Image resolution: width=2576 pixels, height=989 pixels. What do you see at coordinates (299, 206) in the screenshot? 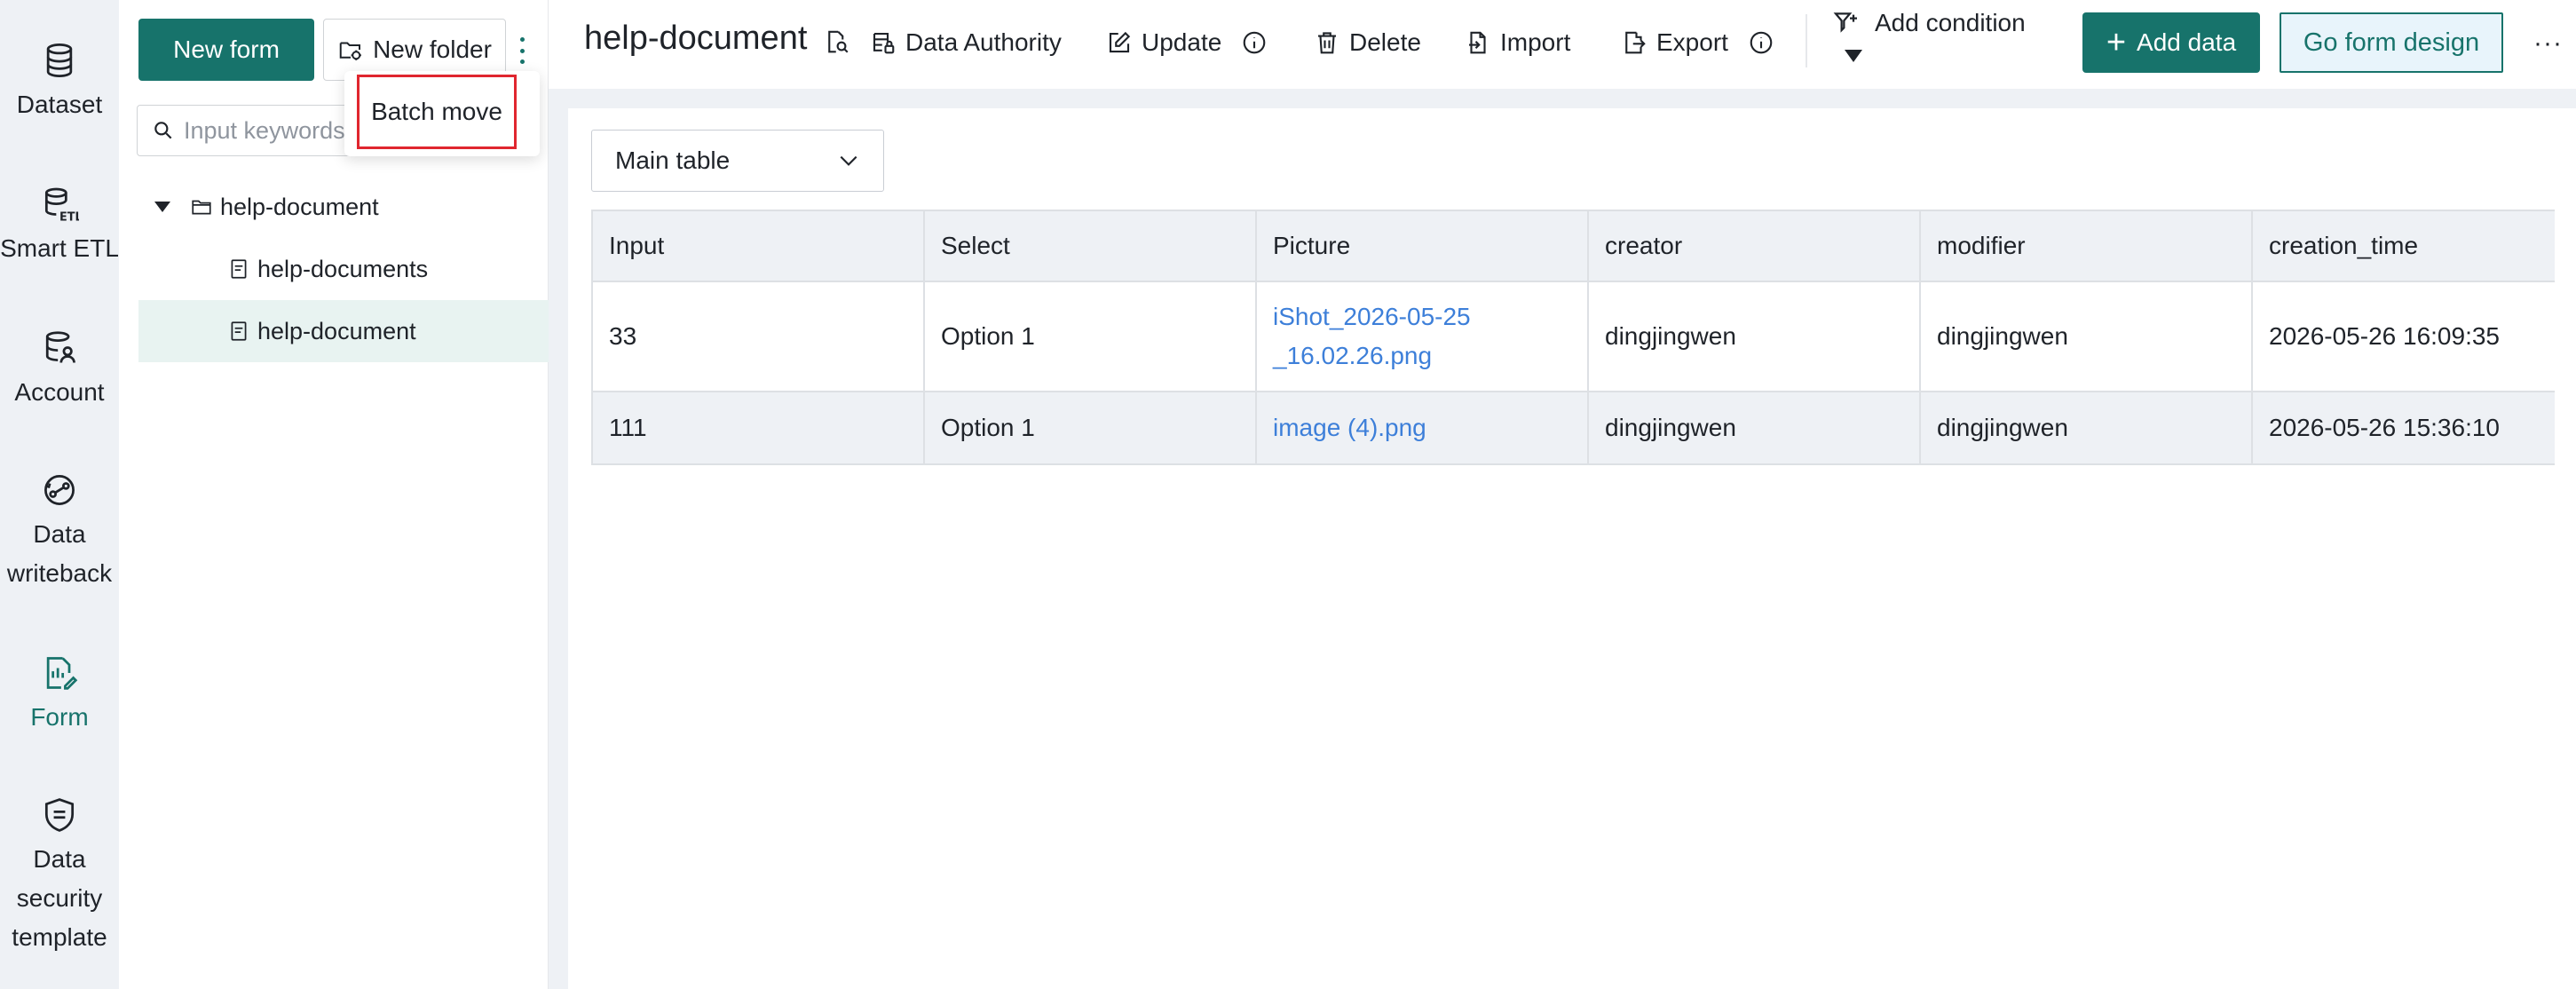
I see `tree-folder-label: help-document` at bounding box center [299, 206].